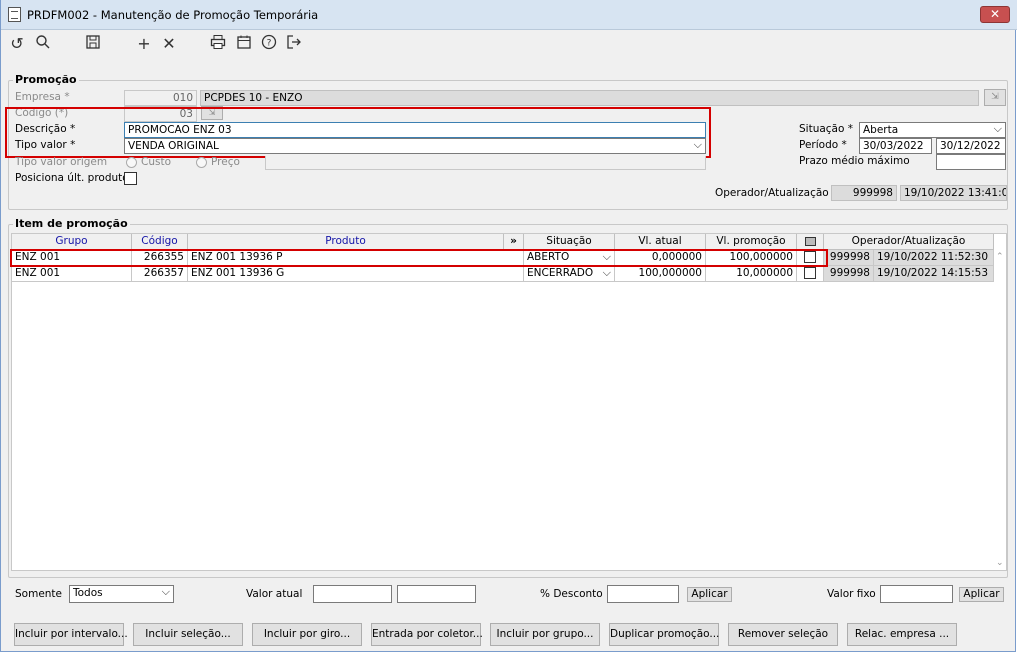 This screenshot has width=1018, height=655. What do you see at coordinates (569, 242) in the screenshot?
I see `col-situacao: Situação` at bounding box center [569, 242].